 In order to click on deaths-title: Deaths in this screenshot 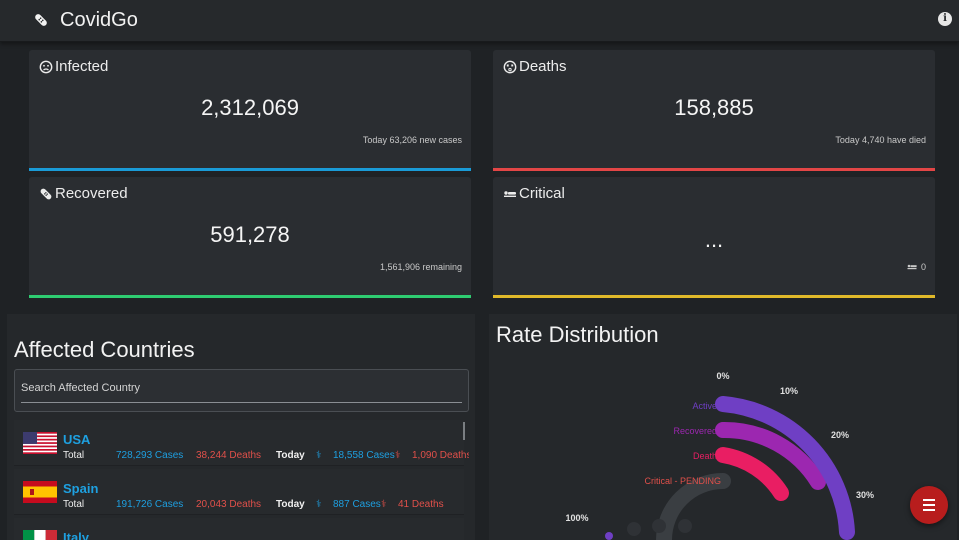, I will do `click(535, 66)`.